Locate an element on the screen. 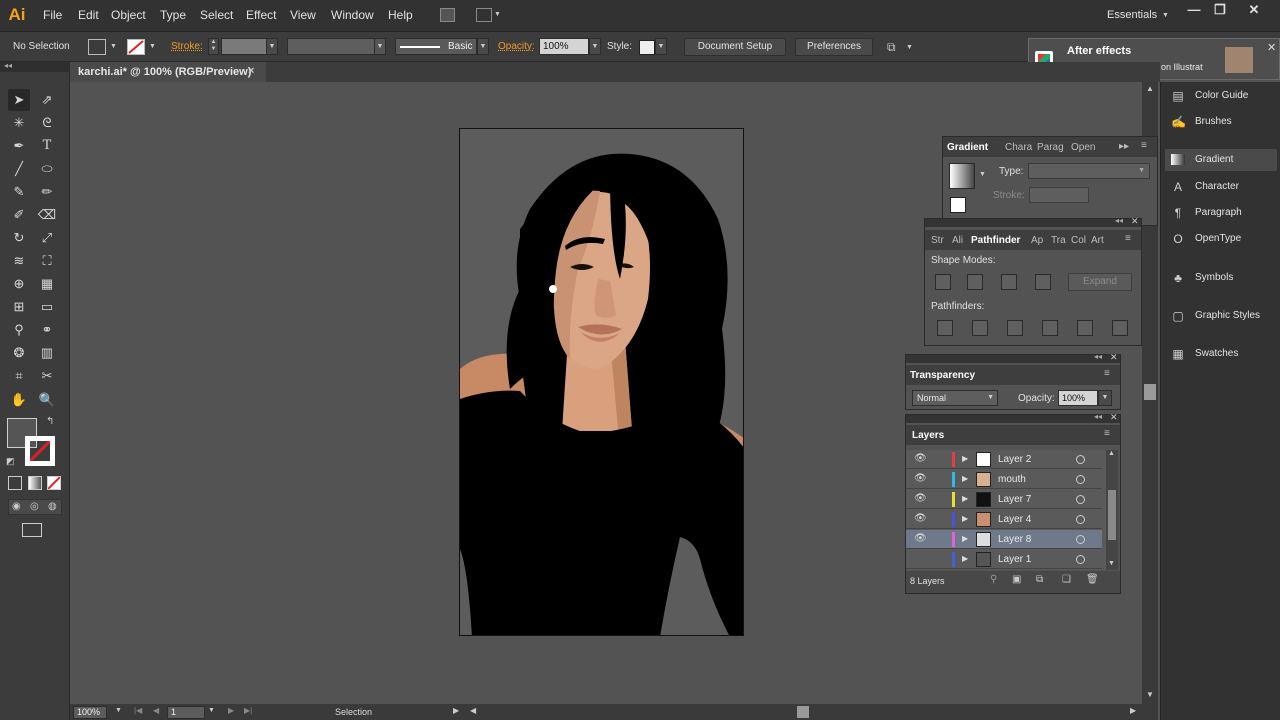  draw-normal-icon: ◉ is located at coordinates (16, 506).